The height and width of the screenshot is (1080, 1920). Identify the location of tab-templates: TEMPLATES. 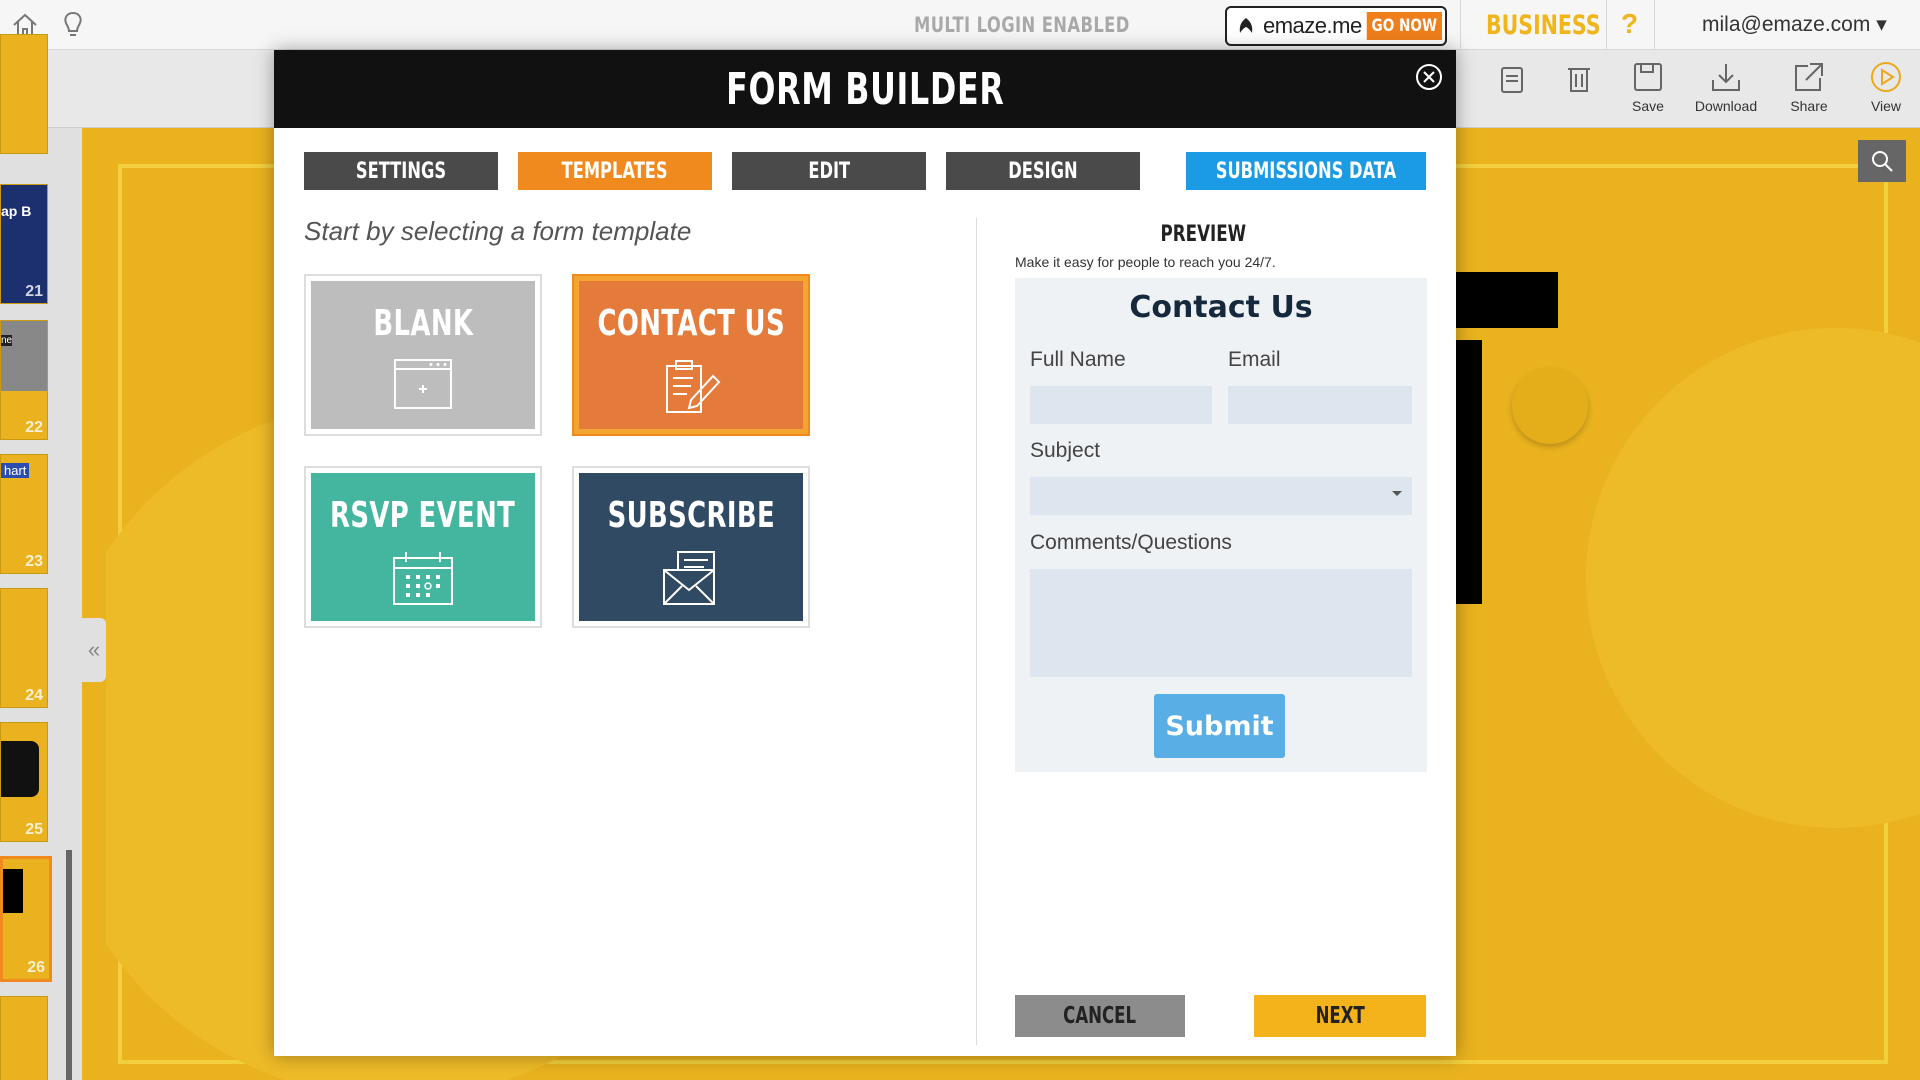
(615, 171).